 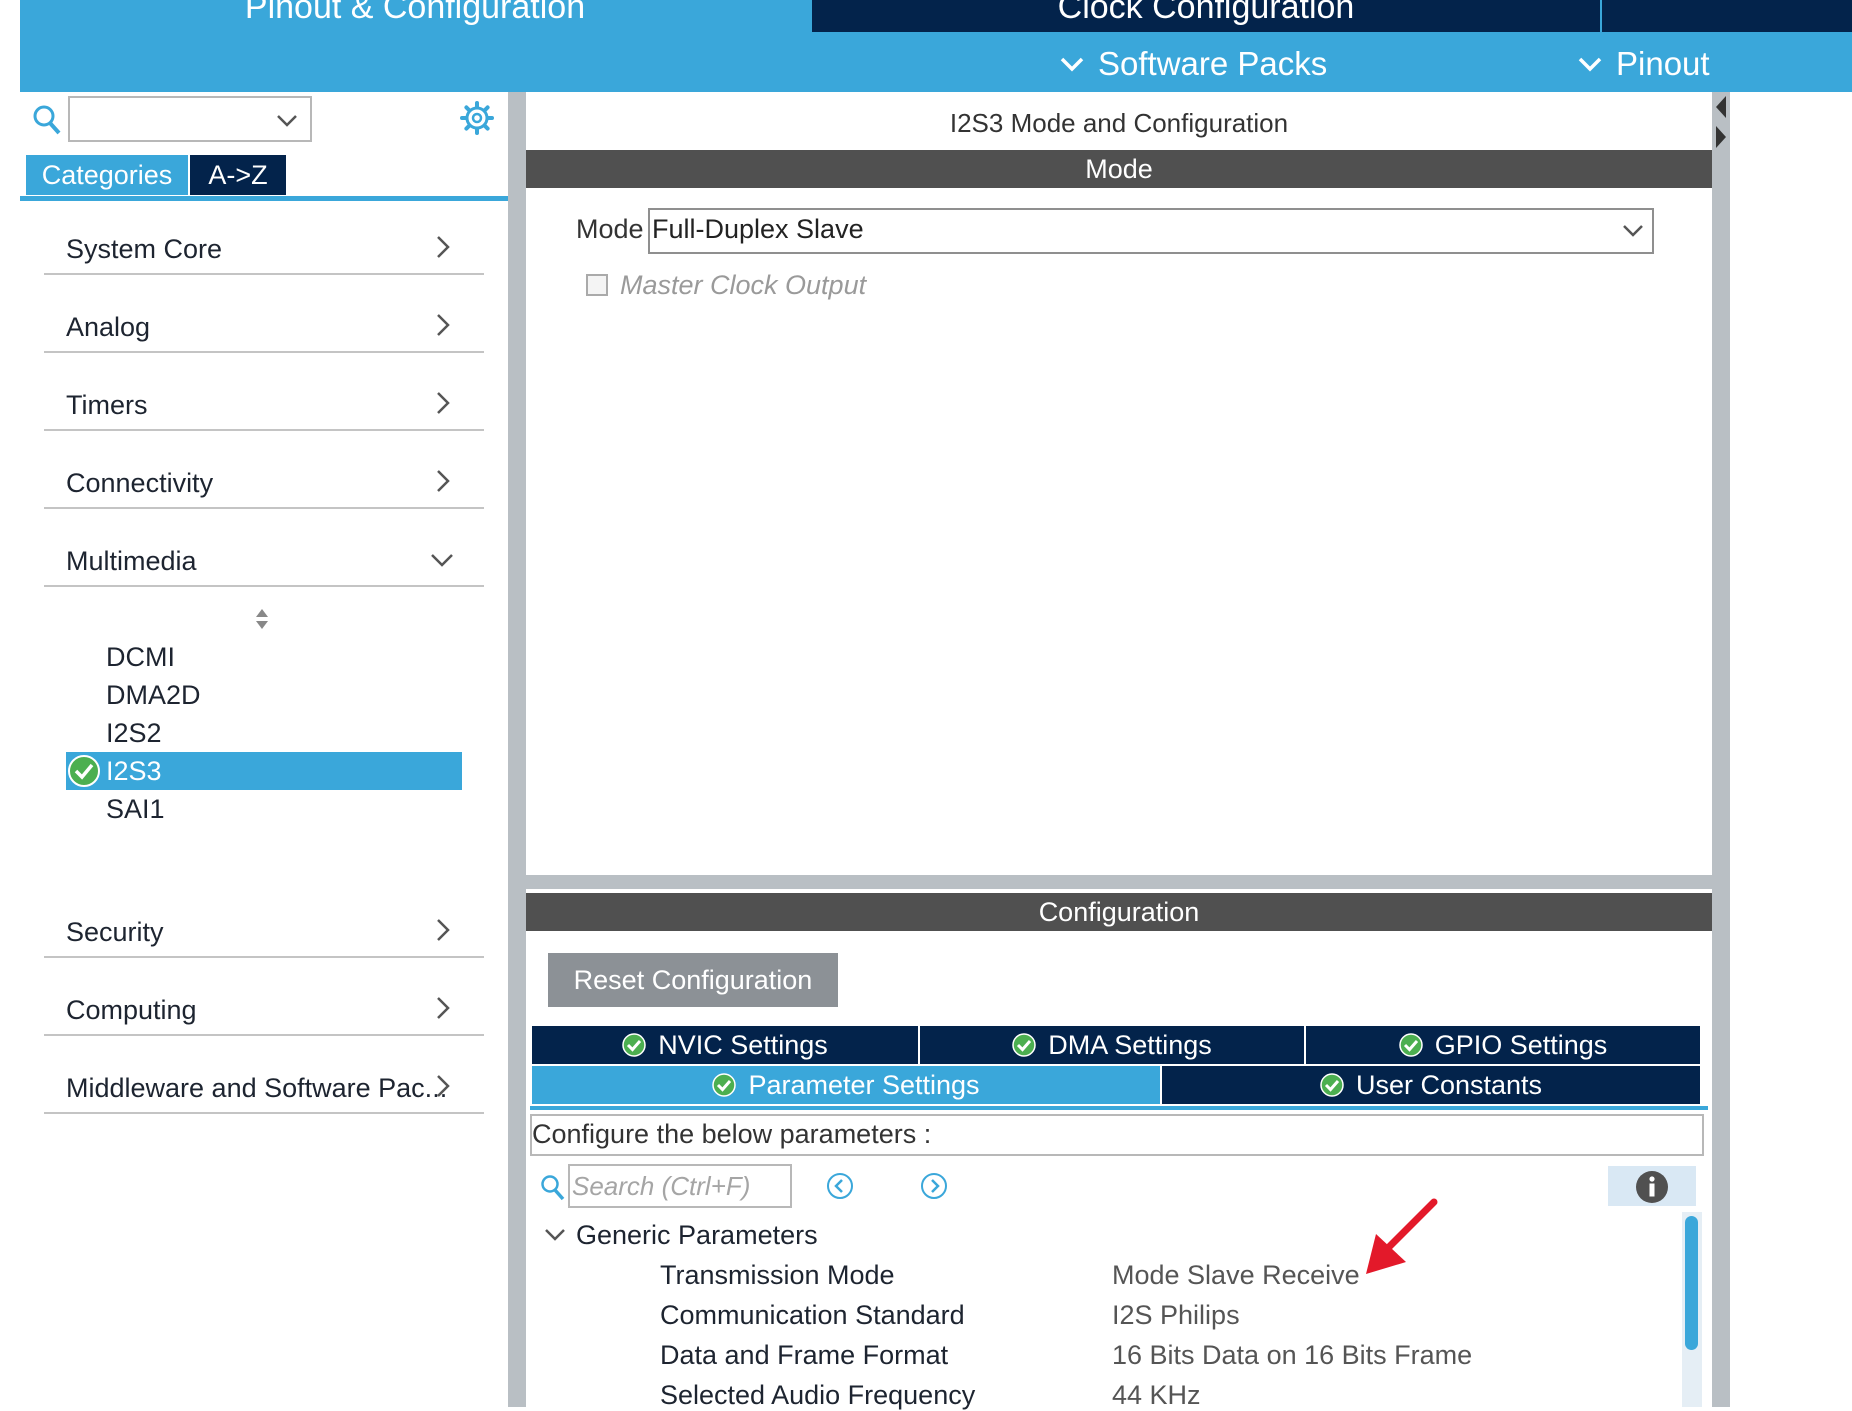 I want to click on tab-underline, so click(x=1119, y=1108).